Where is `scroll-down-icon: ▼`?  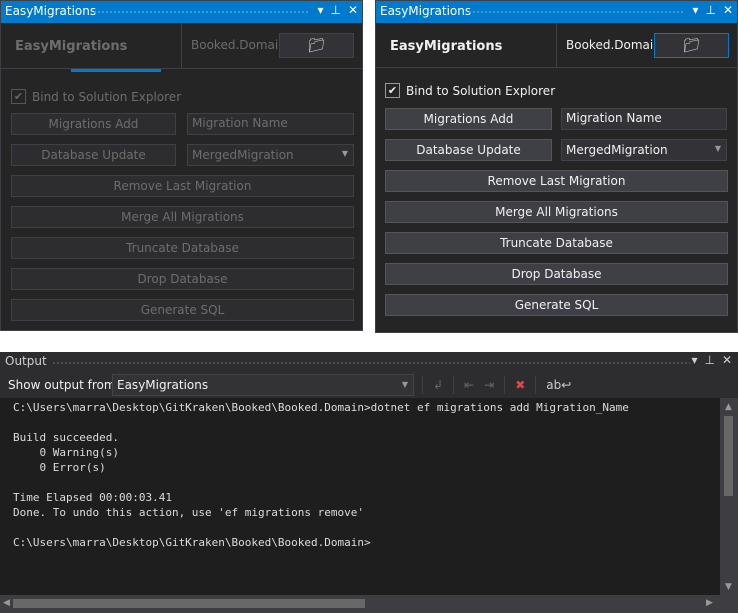
scroll-down-icon: ▼ is located at coordinates (728, 587).